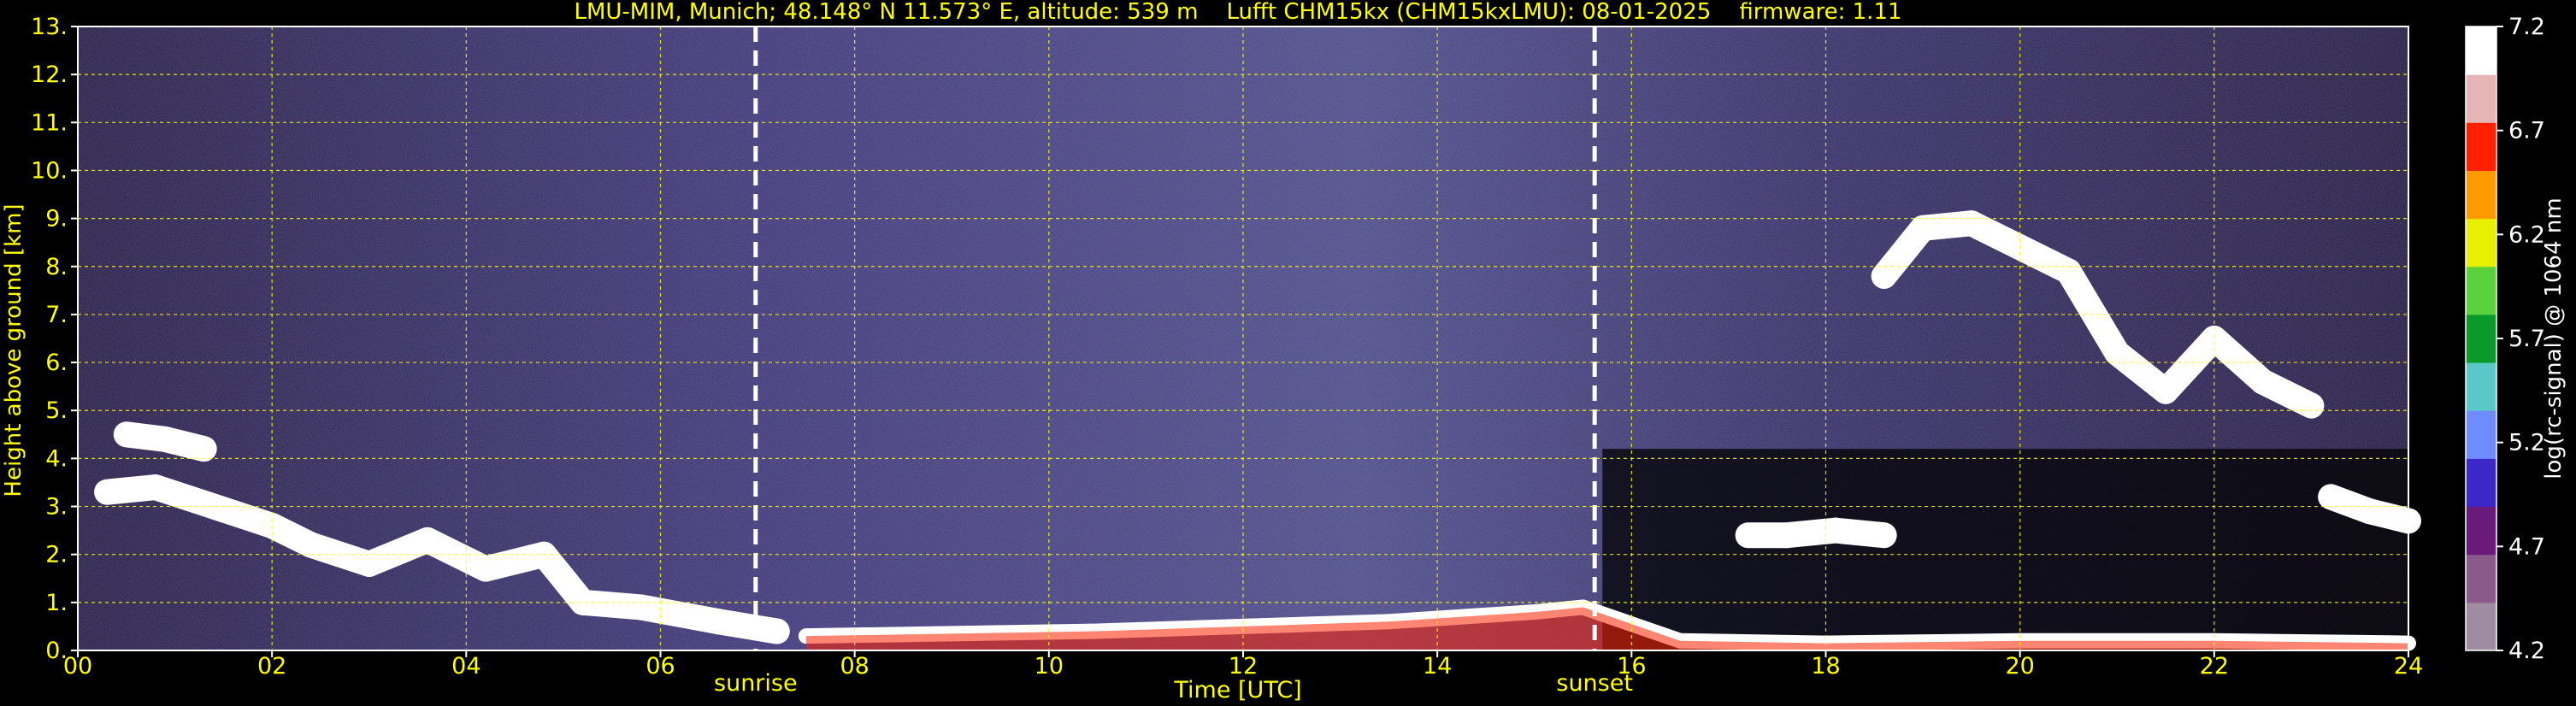  What do you see at coordinates (2526, 339) in the screenshot?
I see `colorbar-tick-label: 5.7` at bounding box center [2526, 339].